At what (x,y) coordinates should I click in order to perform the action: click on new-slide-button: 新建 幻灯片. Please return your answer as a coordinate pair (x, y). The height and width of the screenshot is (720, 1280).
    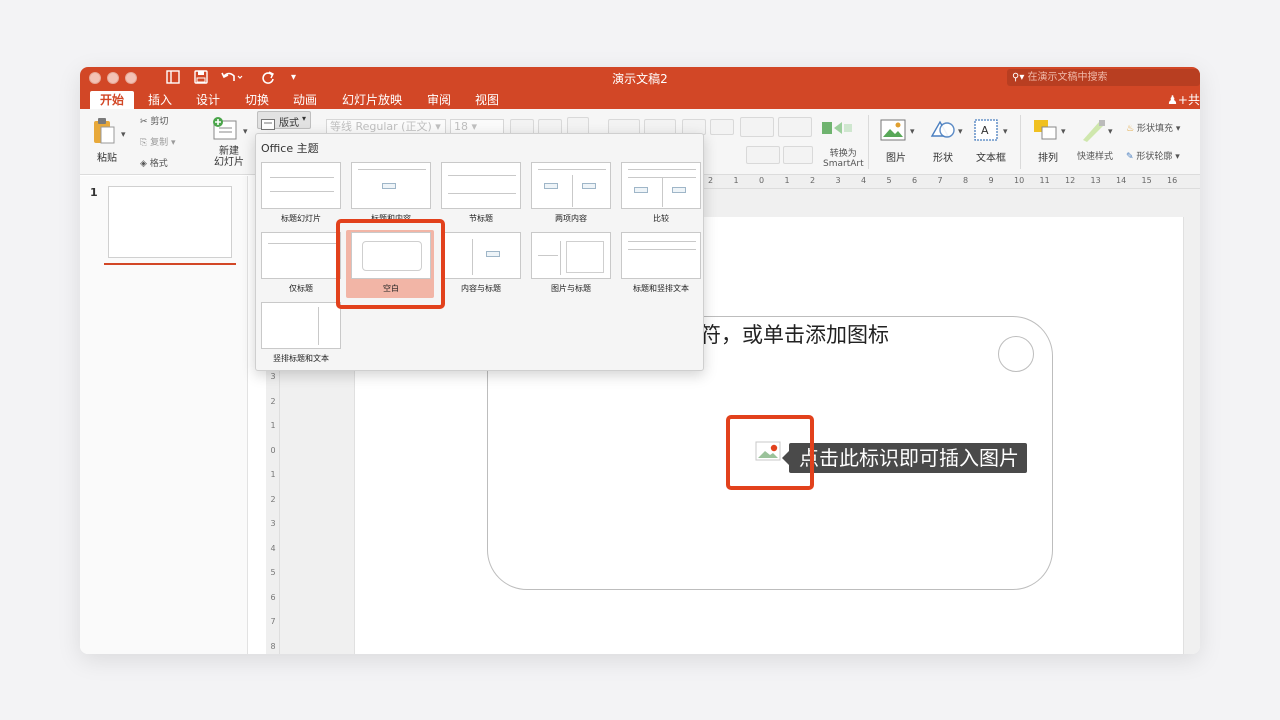
    Looking at the image, I should click on (229, 157).